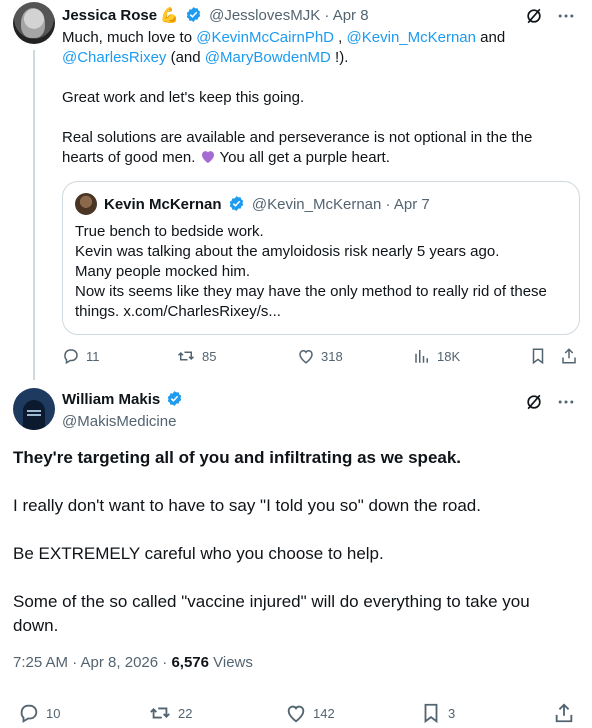 The width and height of the screenshot is (592, 728). I want to click on repost-button: 22, so click(170, 713).